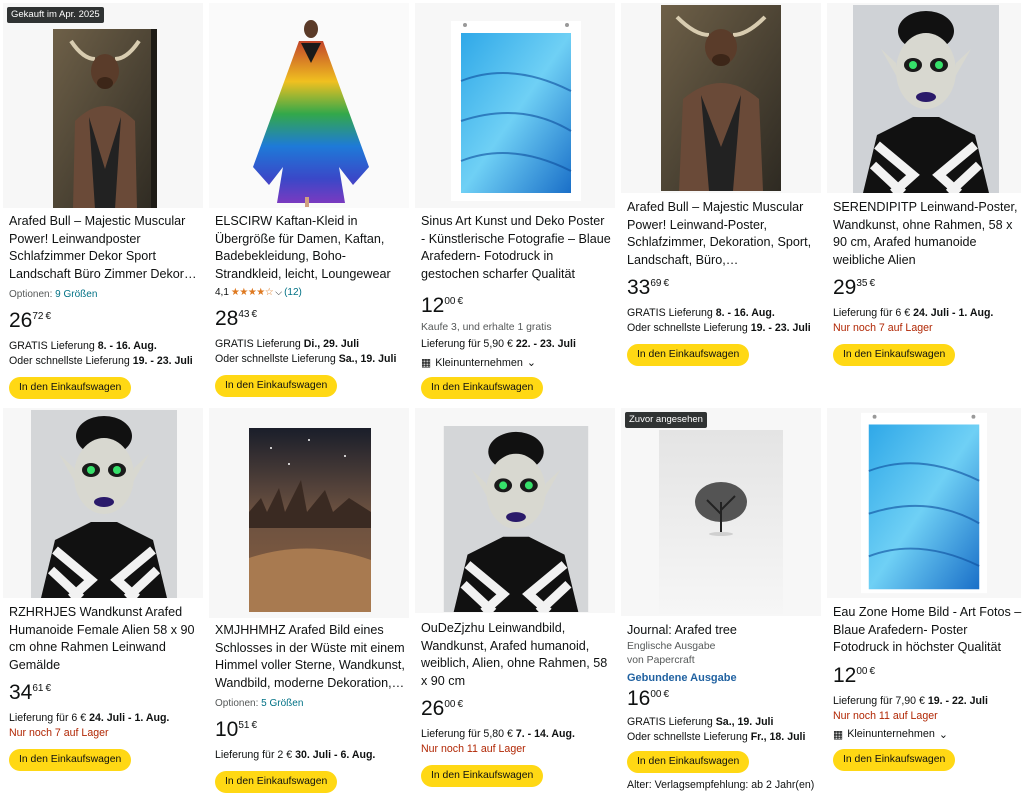 The width and height of the screenshot is (1024, 795). Describe the element at coordinates (278, 292) in the screenshot. I see `chevron-down-icon: ⌵` at that location.